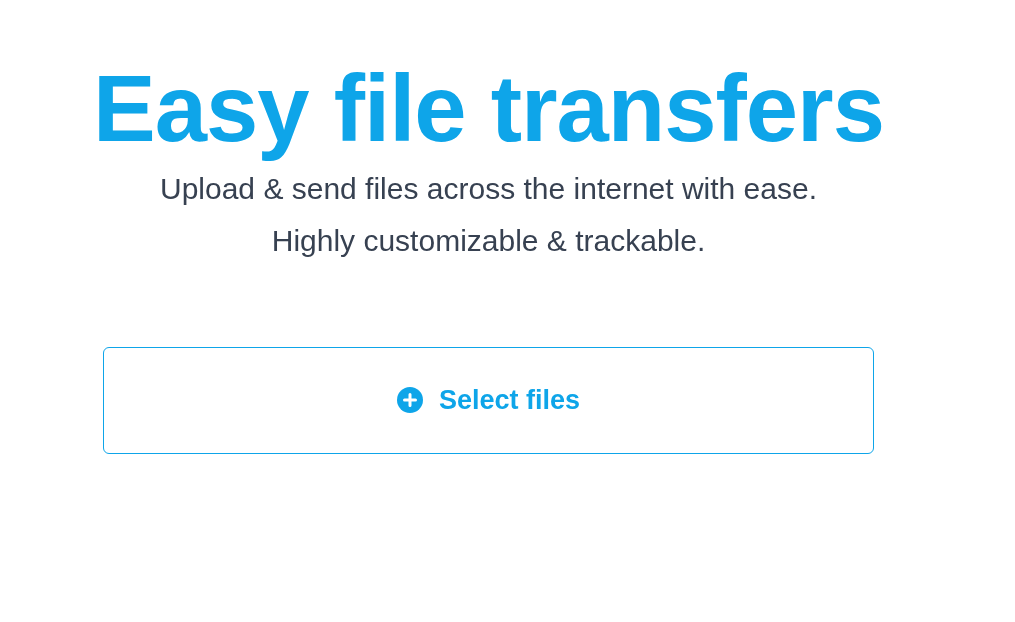 This screenshot has width=1015, height=622. I want to click on add-icon, so click(409, 400).